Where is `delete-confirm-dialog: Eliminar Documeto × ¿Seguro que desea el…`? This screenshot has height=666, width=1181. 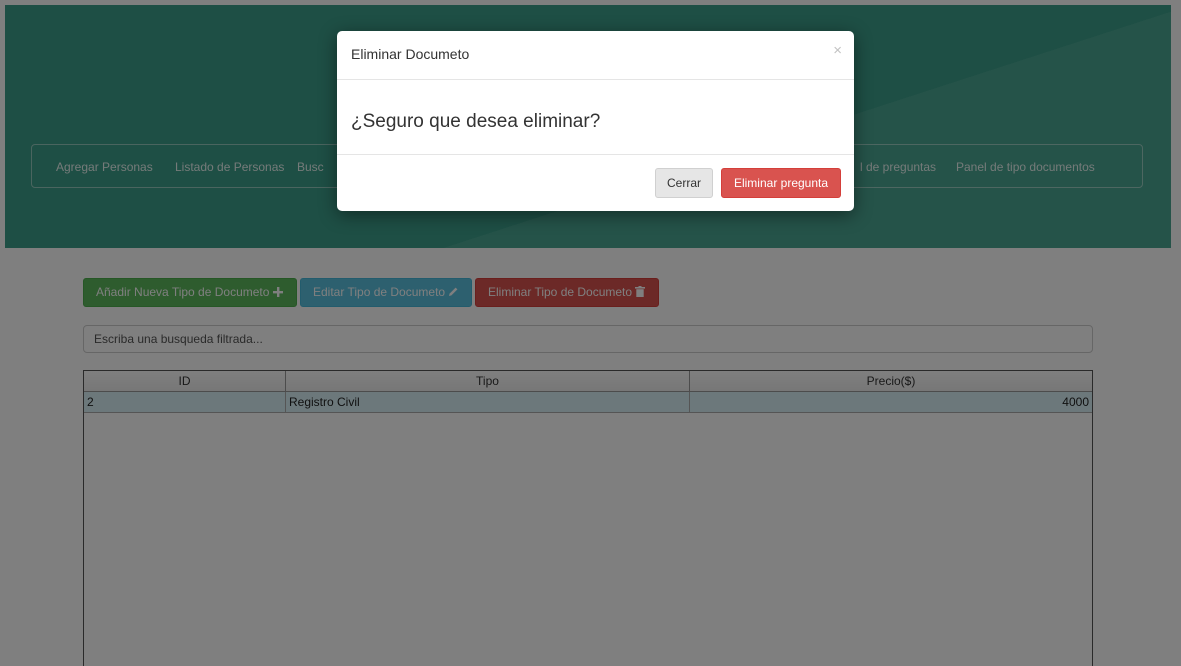
delete-confirm-dialog: Eliminar Documeto × ¿Seguro que desea el… is located at coordinates (595, 121).